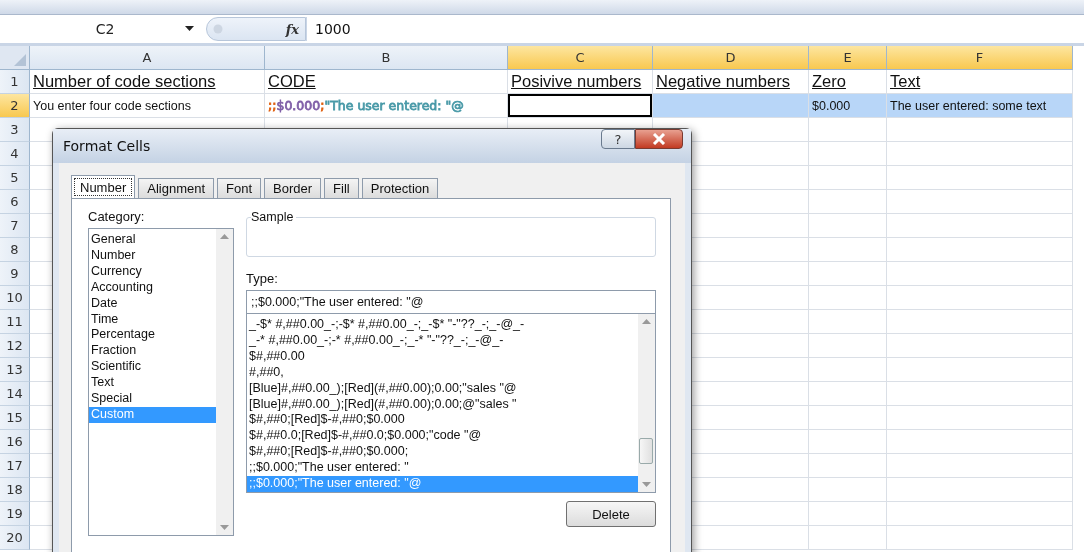  I want to click on list-item: Special, so click(152, 399).